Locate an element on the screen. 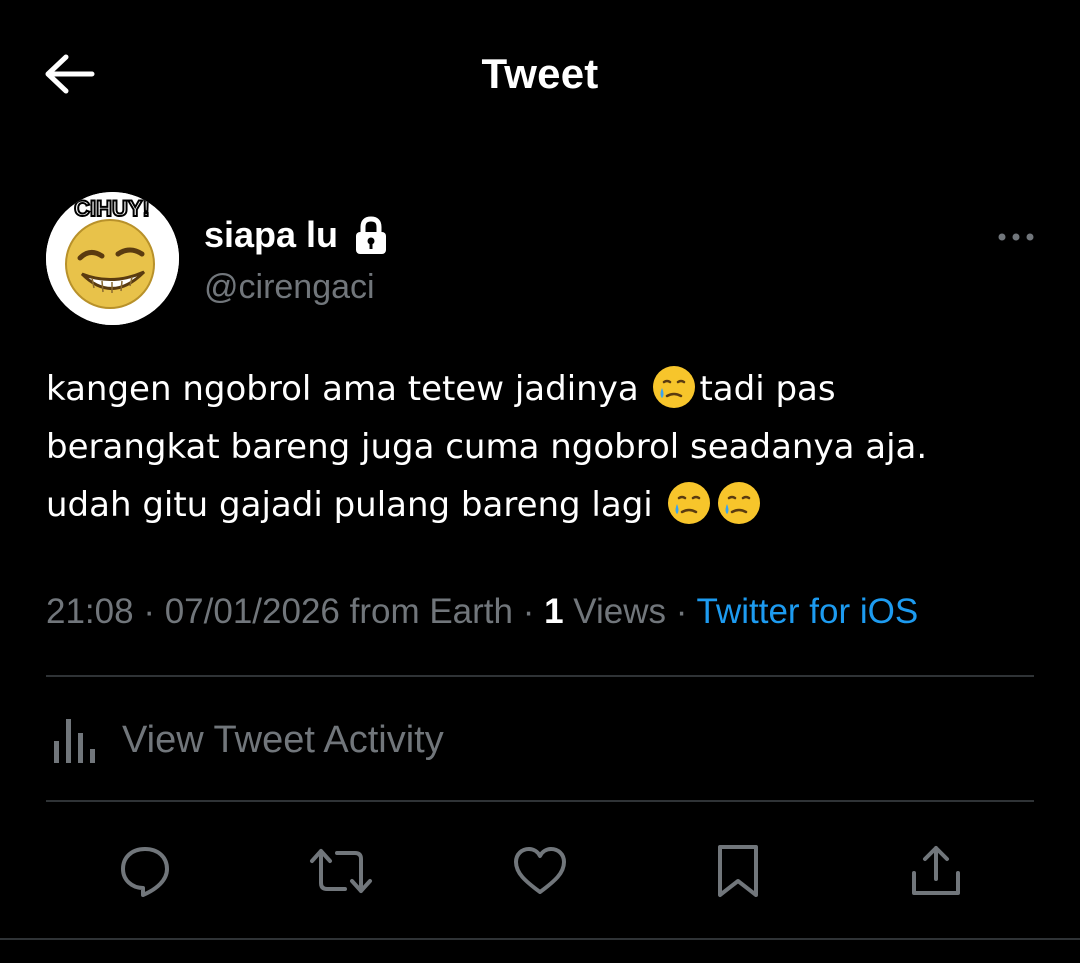 The image size is (1080, 963). bookmark-button is located at coordinates (738, 871).